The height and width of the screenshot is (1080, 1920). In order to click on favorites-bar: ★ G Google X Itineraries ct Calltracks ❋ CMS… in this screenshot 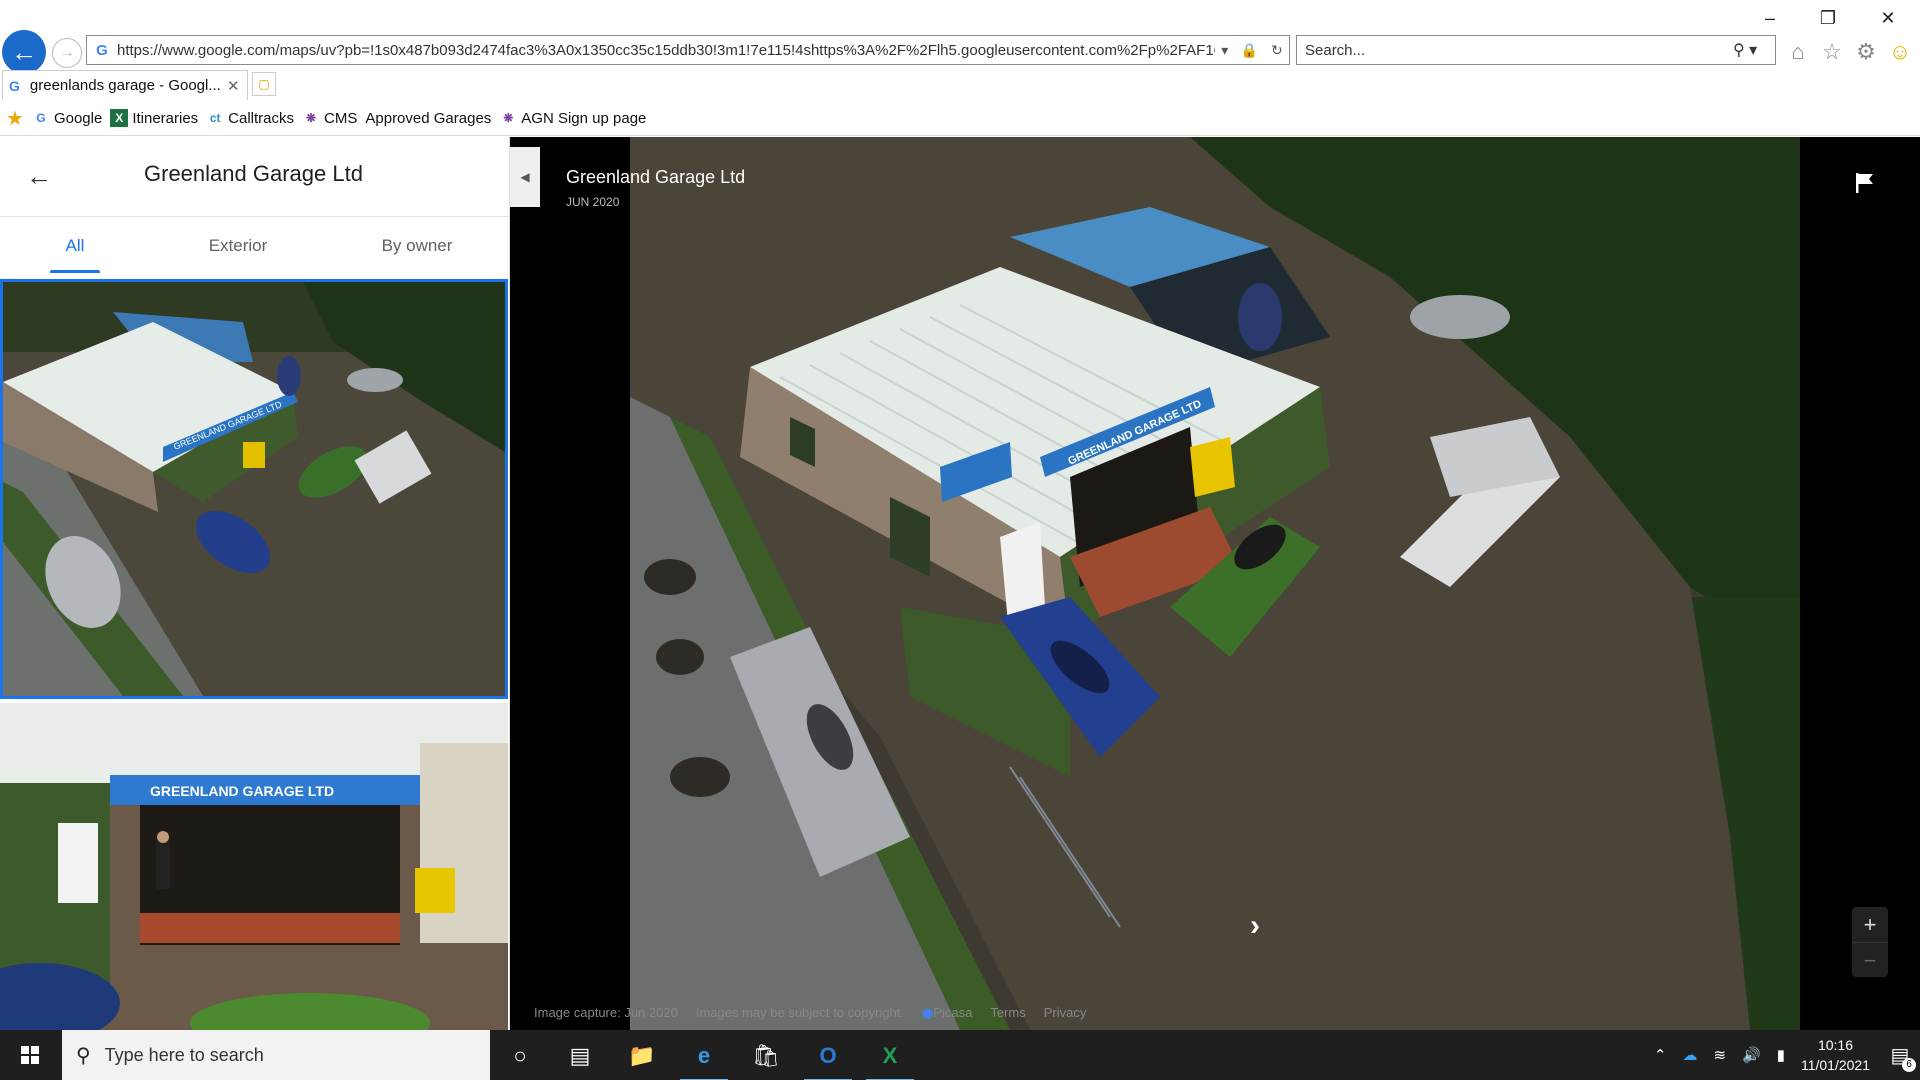, I will do `click(960, 118)`.